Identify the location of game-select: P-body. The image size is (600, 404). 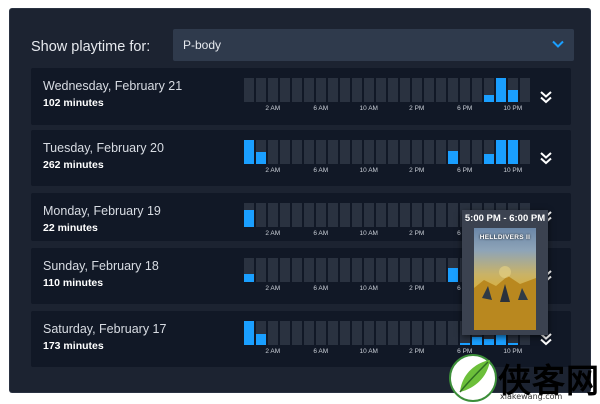
(373, 45).